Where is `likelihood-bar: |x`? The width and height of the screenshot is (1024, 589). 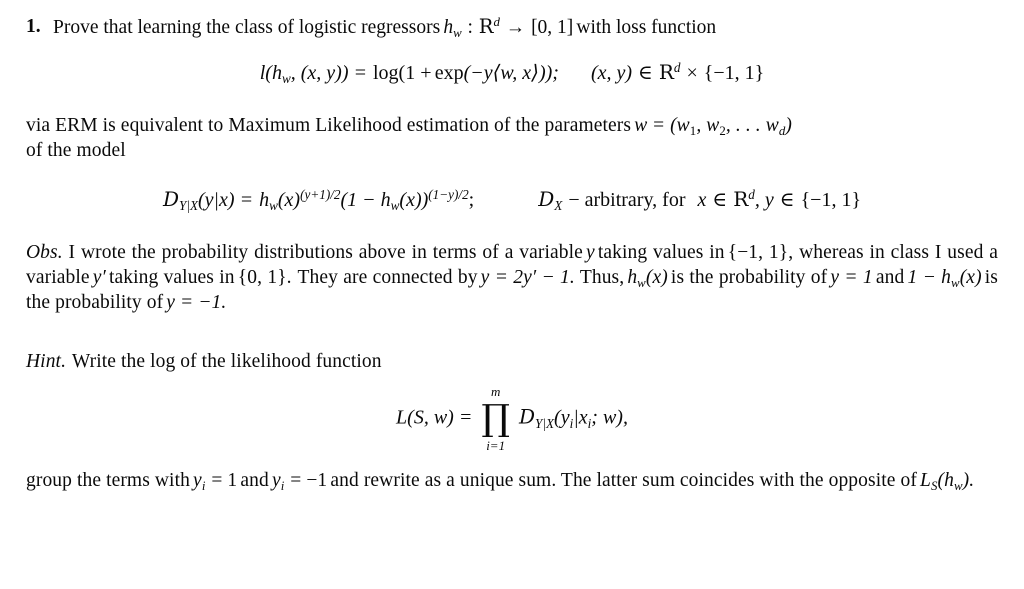
likelihood-bar: |x is located at coordinates (580, 417).